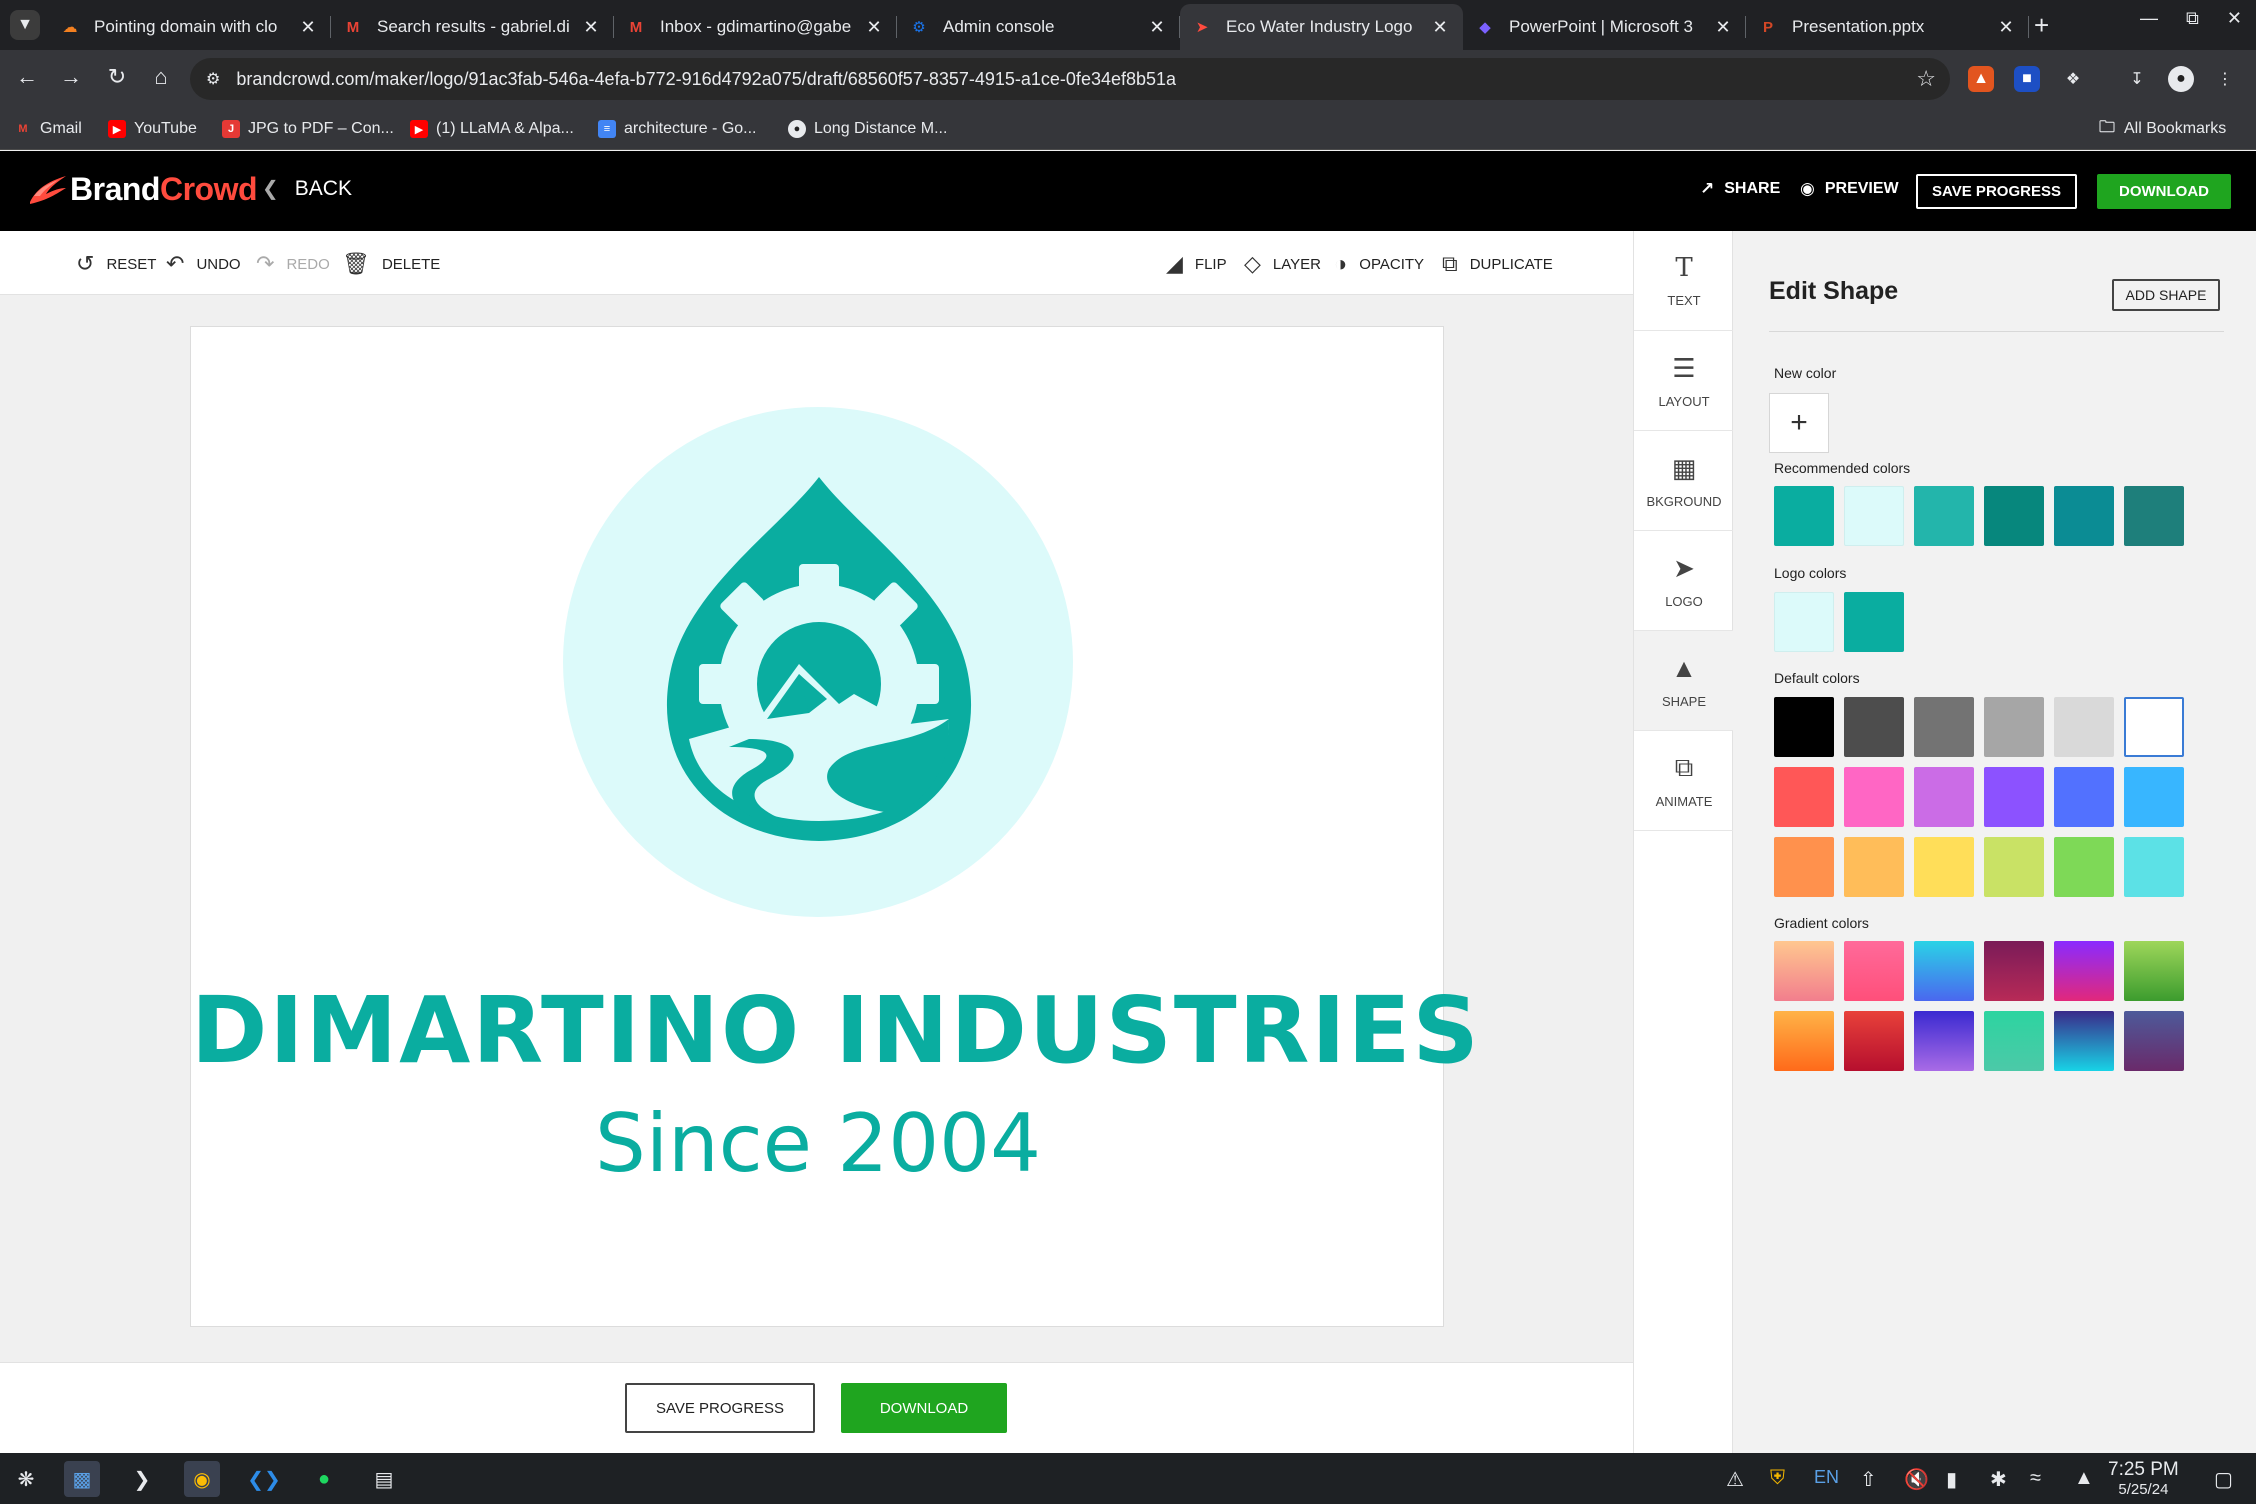 This screenshot has width=2256, height=1504. Describe the element at coordinates (1321, 27) in the screenshot. I see `browser-tab: ➤ Eco Water Industry Logo ✕` at that location.